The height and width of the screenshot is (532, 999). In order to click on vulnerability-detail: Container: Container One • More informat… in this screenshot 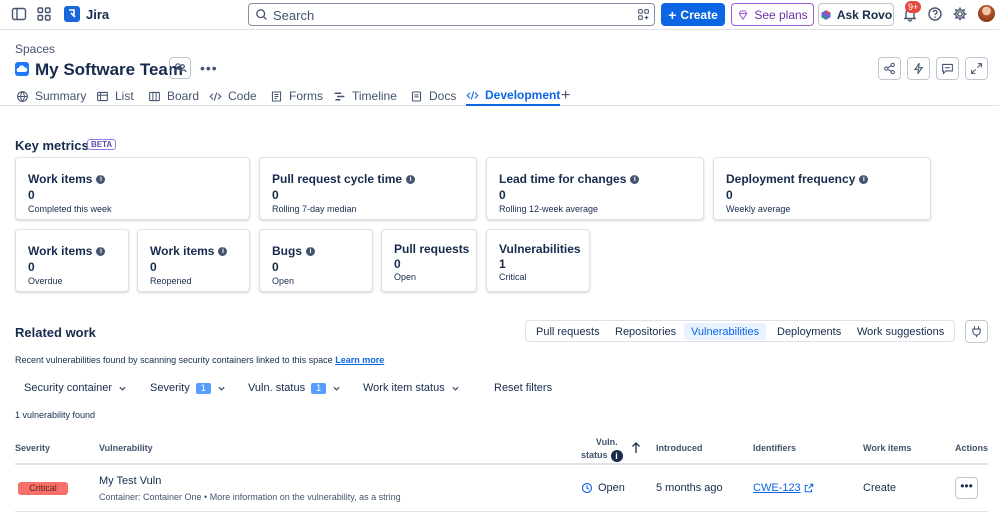, I will do `click(250, 497)`.